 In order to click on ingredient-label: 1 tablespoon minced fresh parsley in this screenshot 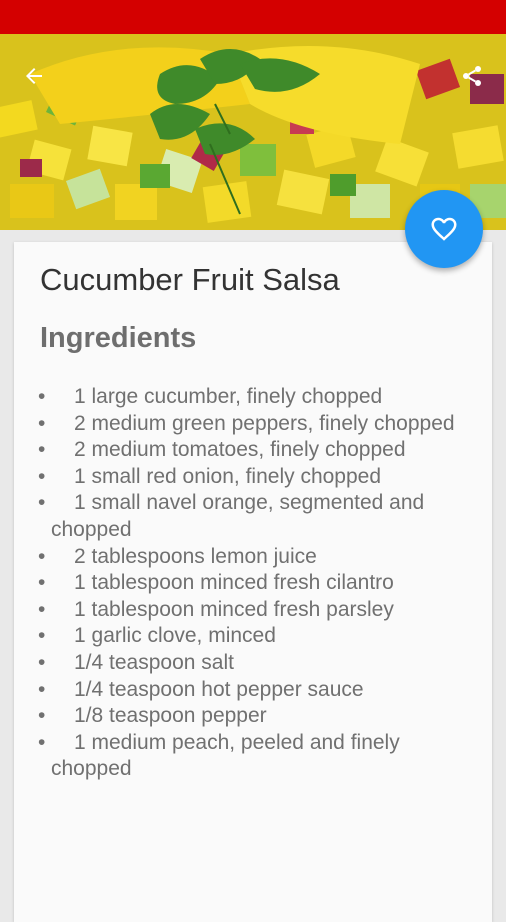, I will do `click(234, 609)`.